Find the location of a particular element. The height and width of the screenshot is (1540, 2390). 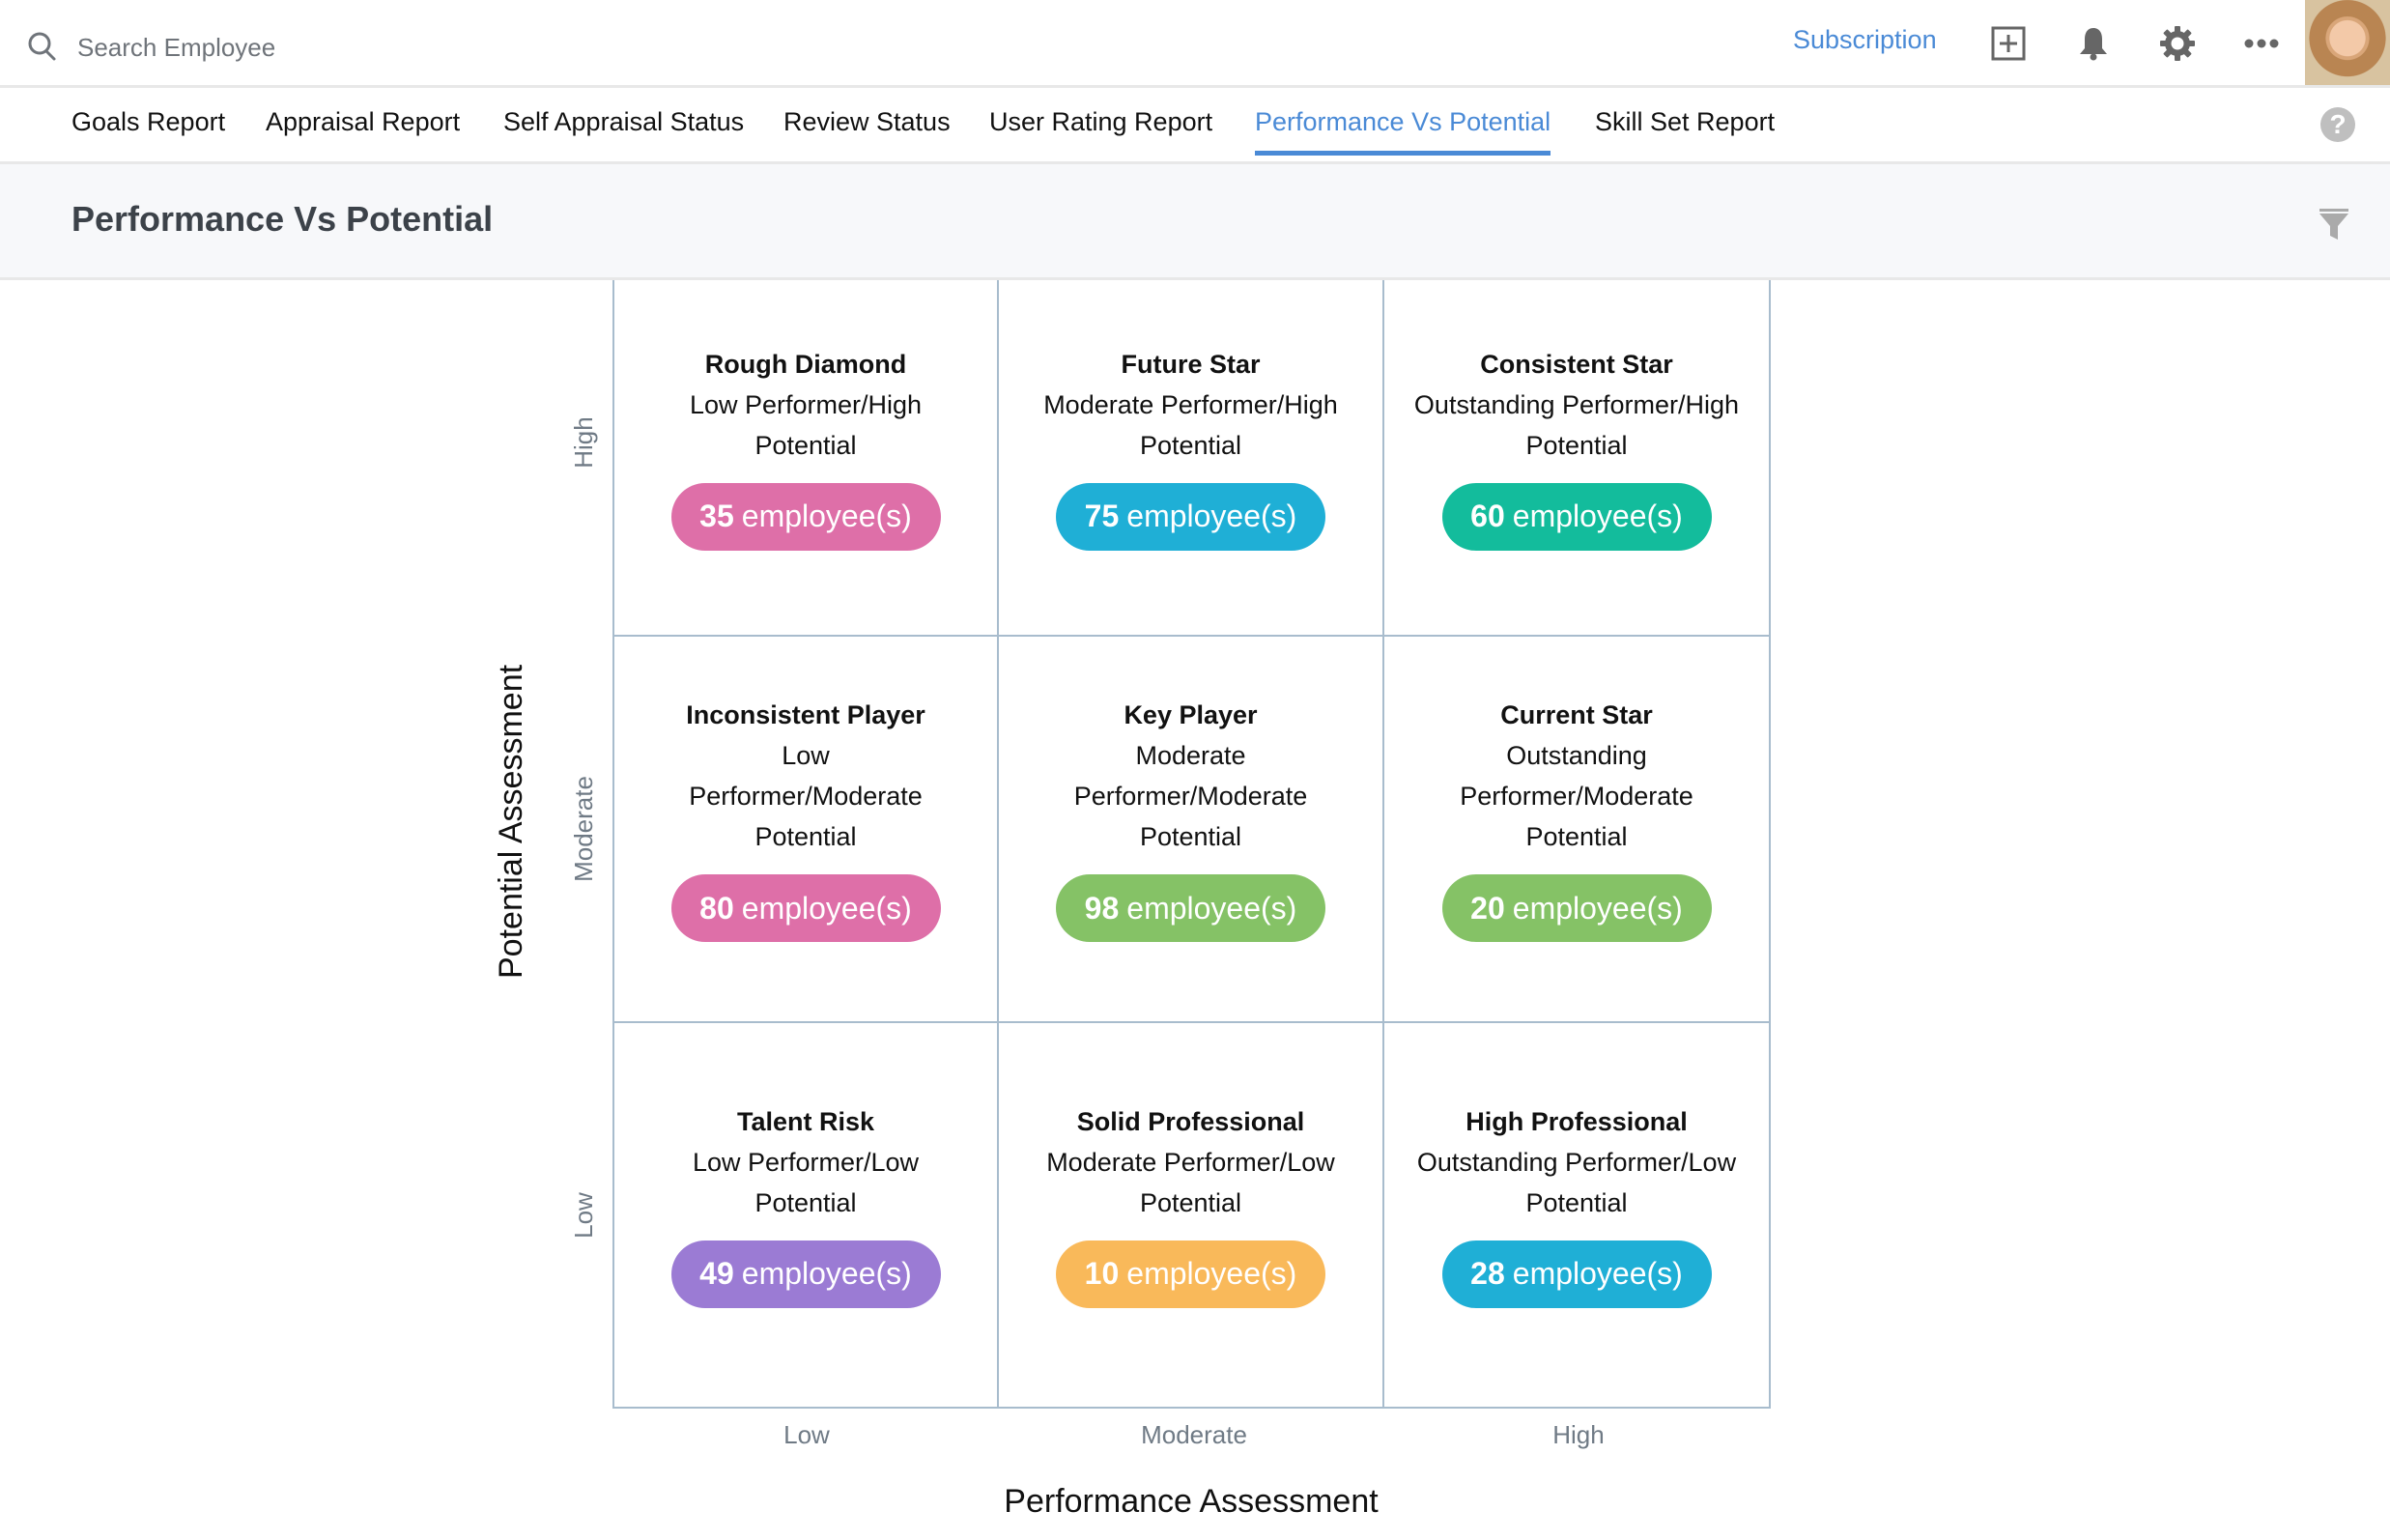

tab-appraisal-report: Appraisal Report is located at coordinates (363, 129).